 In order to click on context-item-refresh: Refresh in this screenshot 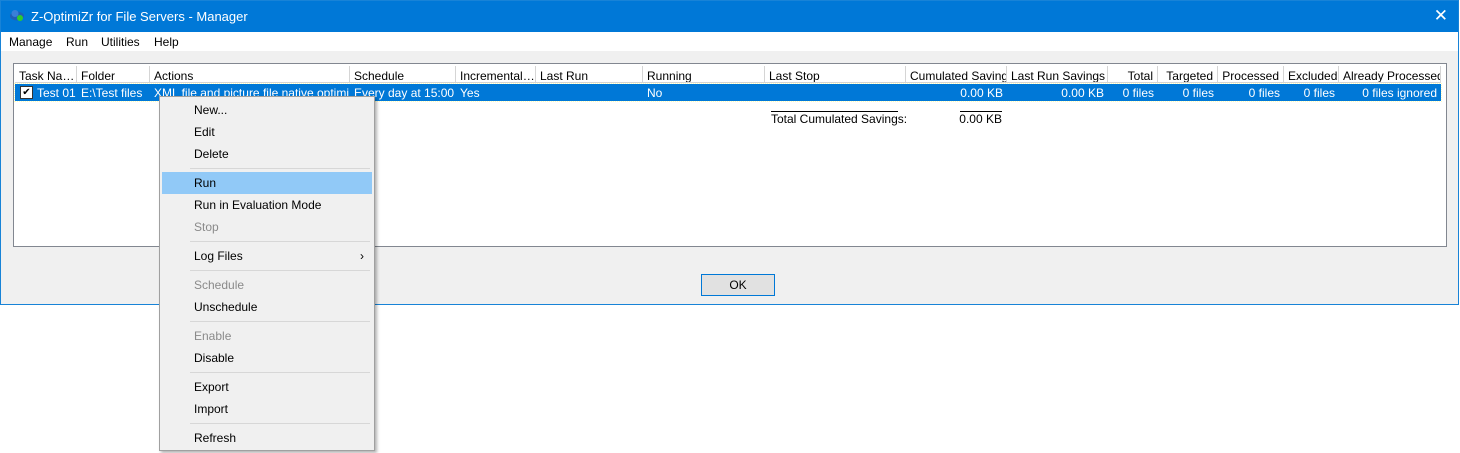, I will do `click(267, 438)`.